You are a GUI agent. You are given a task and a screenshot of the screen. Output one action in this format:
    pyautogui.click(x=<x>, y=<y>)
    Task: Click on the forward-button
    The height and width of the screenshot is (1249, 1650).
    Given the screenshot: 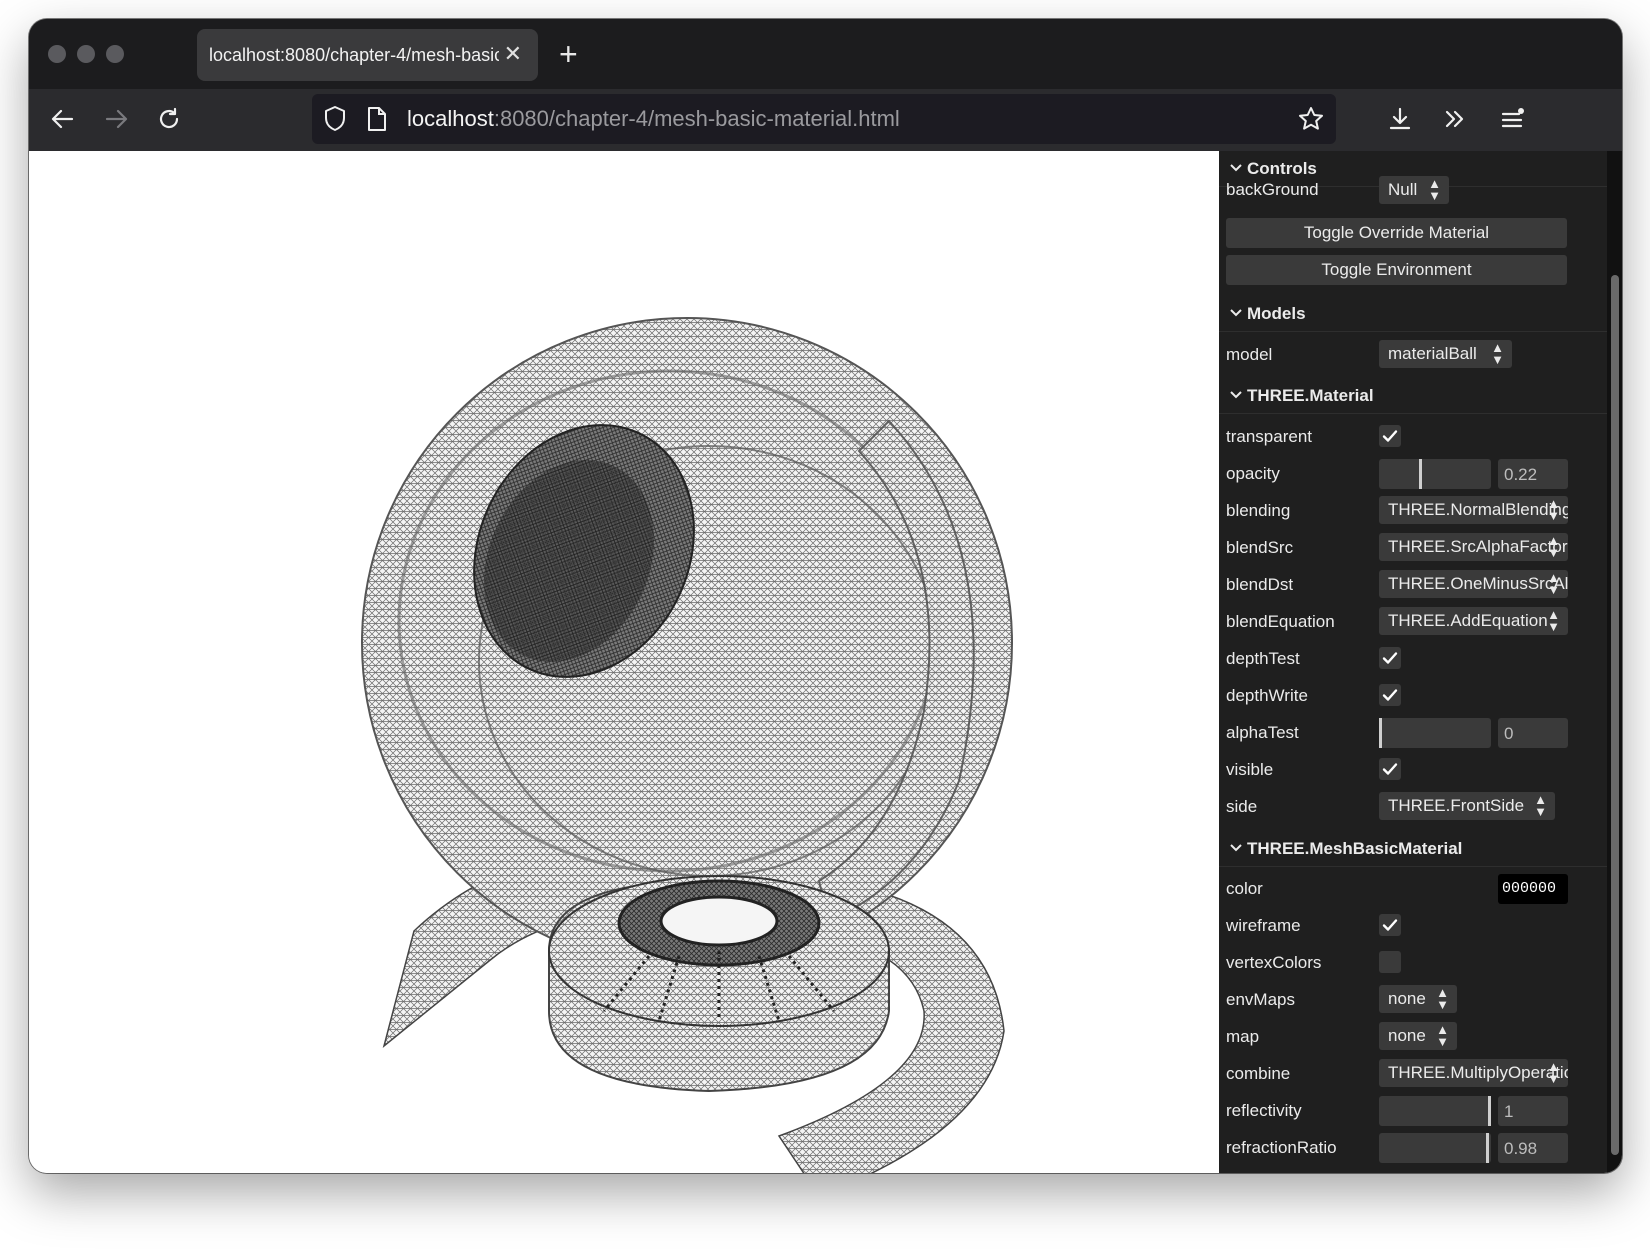 What is the action you would take?
    pyautogui.click(x=116, y=119)
    